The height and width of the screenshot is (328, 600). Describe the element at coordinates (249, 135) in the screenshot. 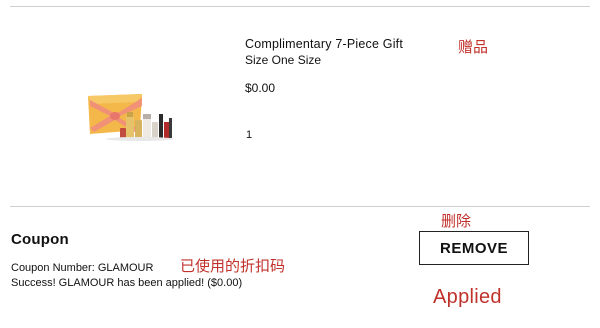

I see `product-quantity: 1` at that location.